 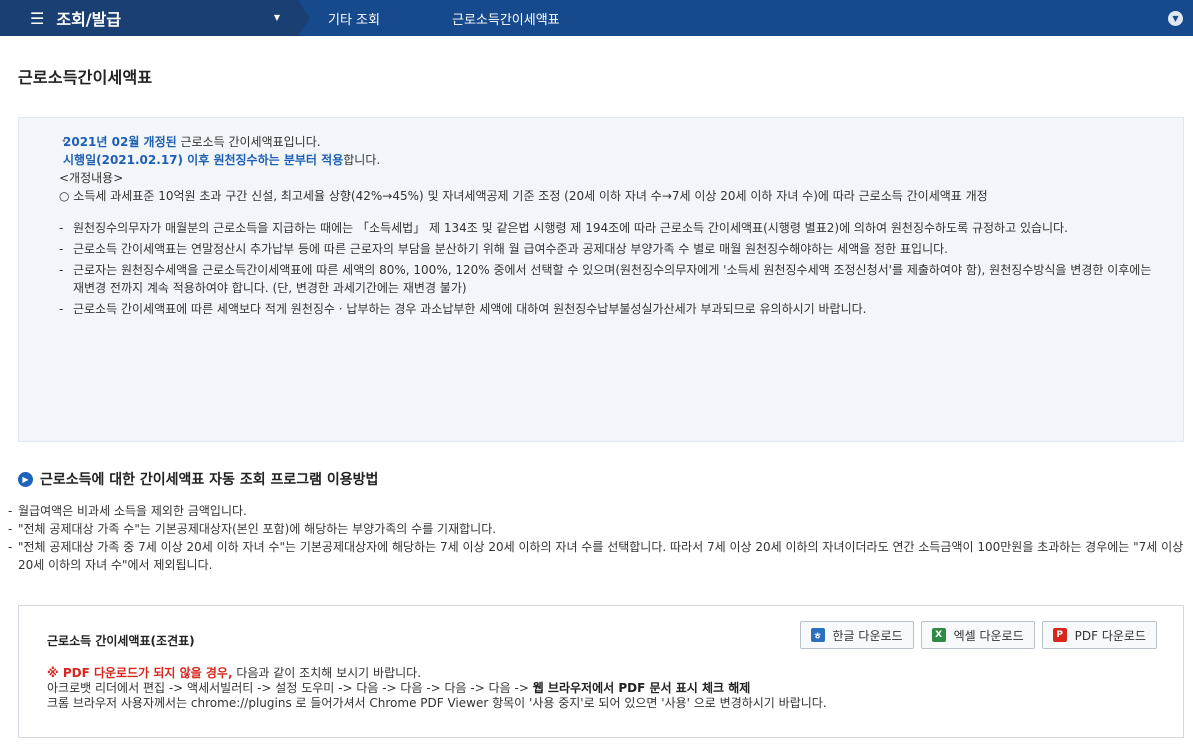 What do you see at coordinates (613, 160) in the screenshot?
I see `notice-line-2: 시행일(2021.02.17) 이후 원천징수하는 분부터 적용합니다.` at bounding box center [613, 160].